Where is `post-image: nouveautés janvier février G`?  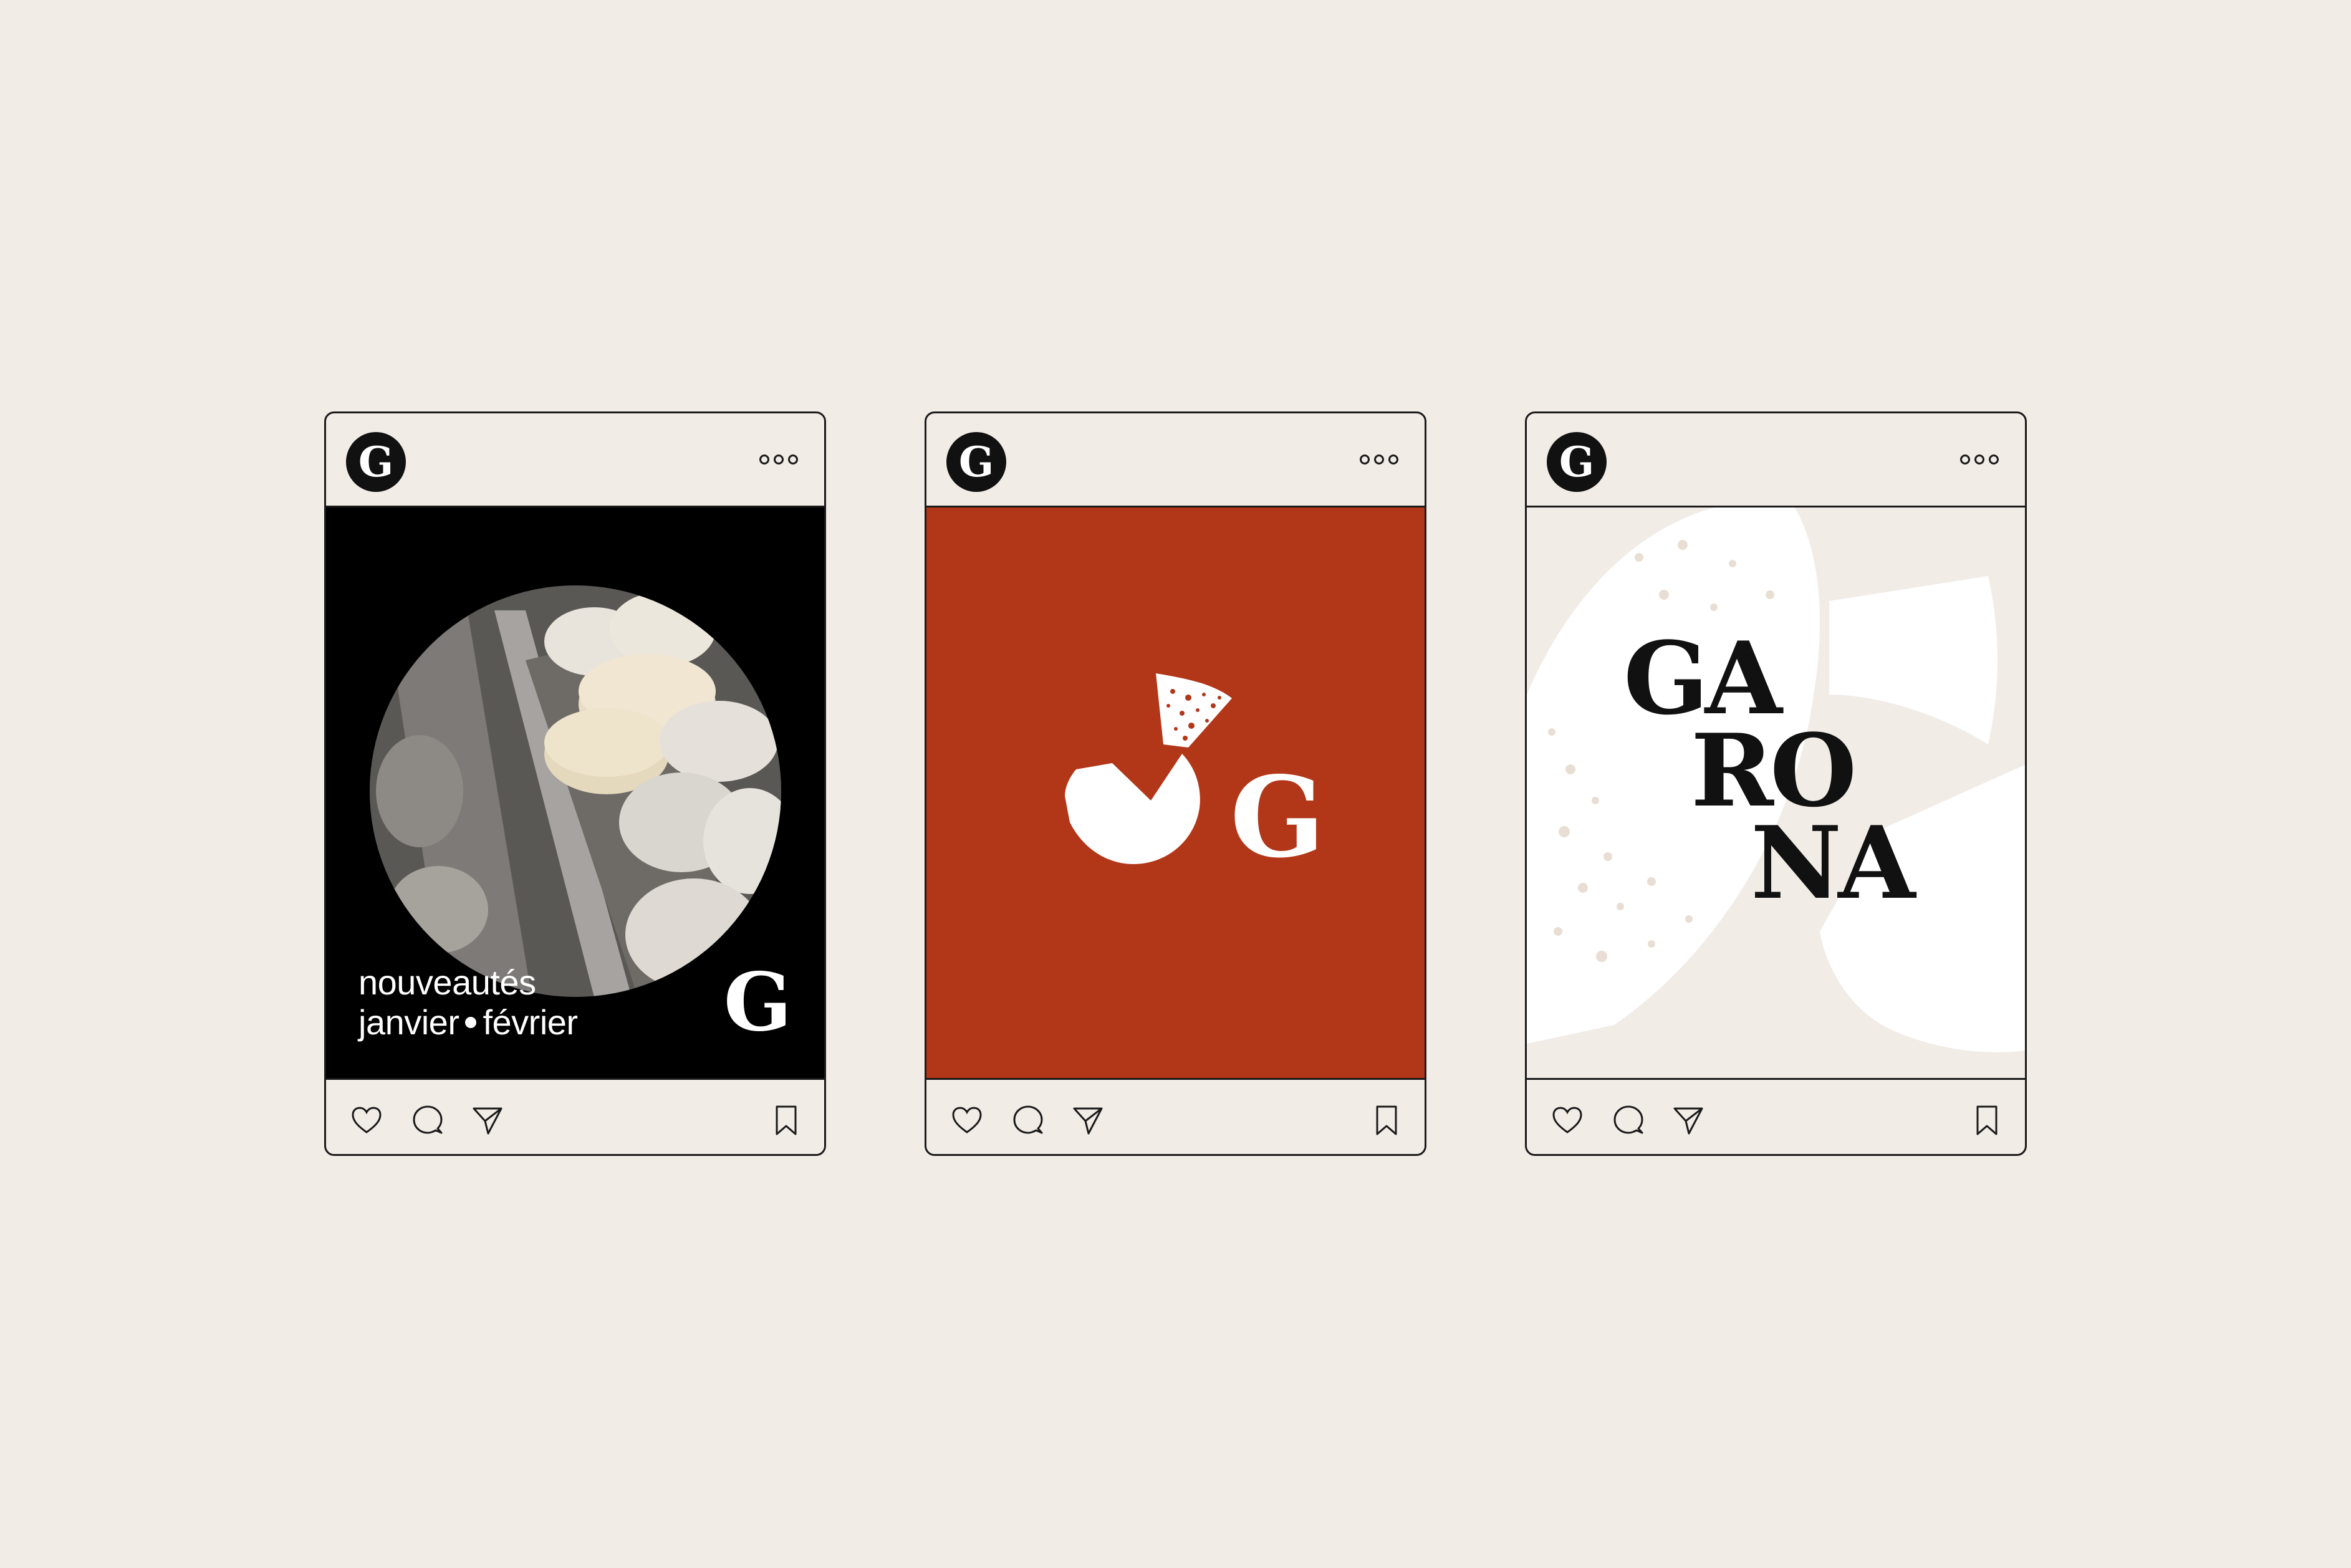 post-image: nouveautés janvier février G is located at coordinates (575, 792).